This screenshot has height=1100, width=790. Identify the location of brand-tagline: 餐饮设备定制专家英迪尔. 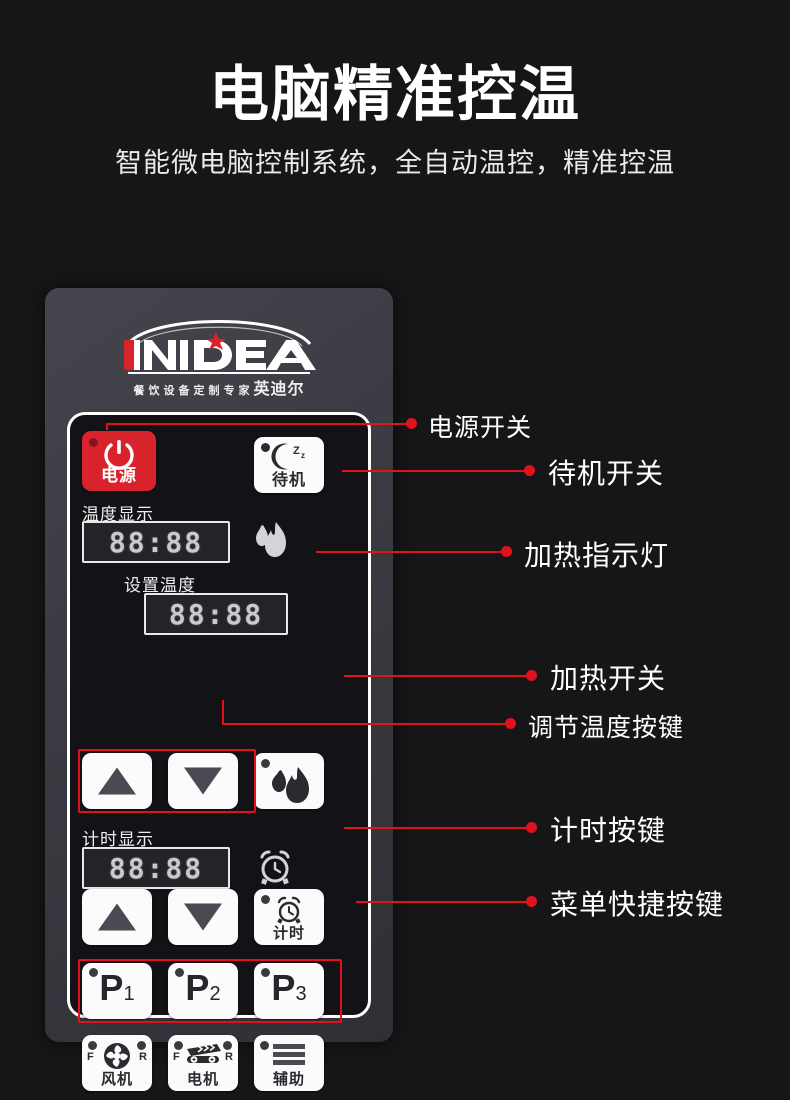
(219, 387).